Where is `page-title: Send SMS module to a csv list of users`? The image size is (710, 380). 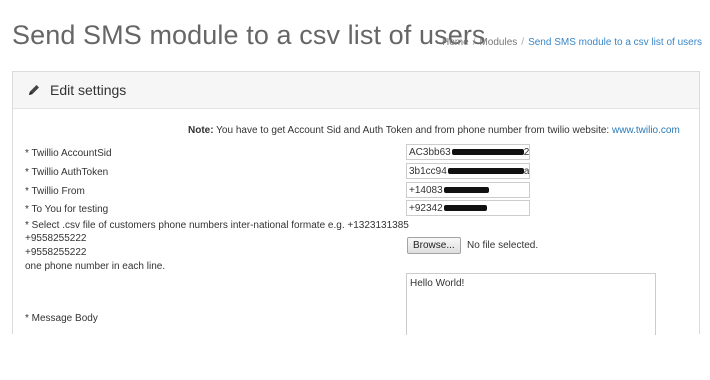
page-title: Send SMS module to a csv list of users is located at coordinates (249, 35).